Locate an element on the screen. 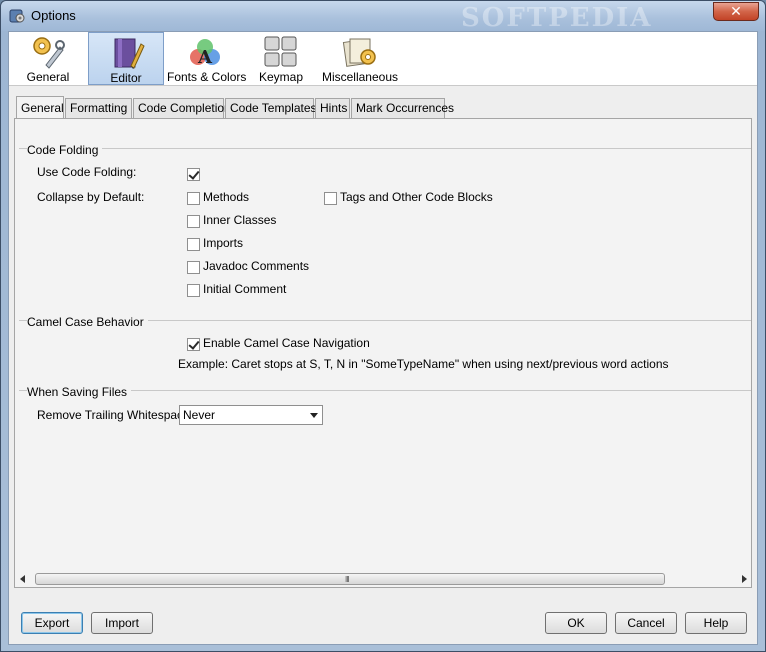 This screenshot has width=766, height=652. export-button: Export is located at coordinates (52, 623).